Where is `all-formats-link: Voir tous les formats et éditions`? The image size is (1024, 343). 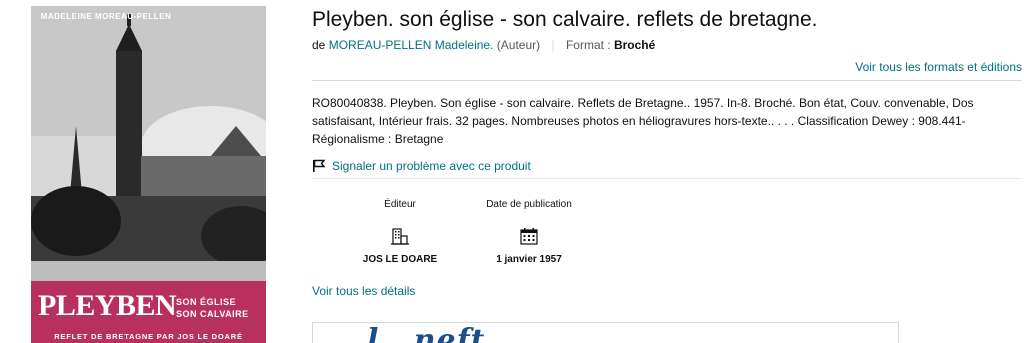 all-formats-link: Voir tous les formats et éditions is located at coordinates (938, 67).